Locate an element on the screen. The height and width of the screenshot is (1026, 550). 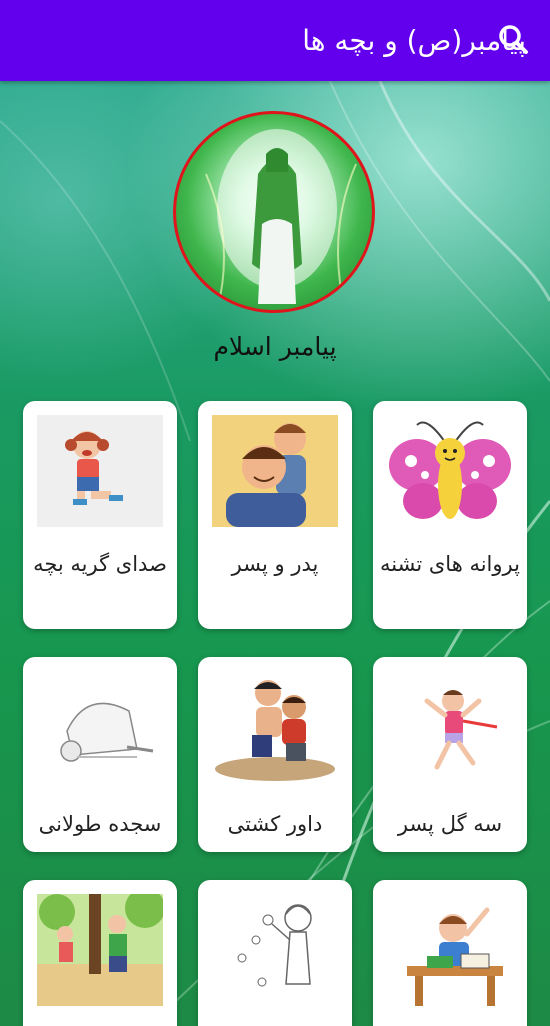
children-in-park-illustration is located at coordinates (101, 947).